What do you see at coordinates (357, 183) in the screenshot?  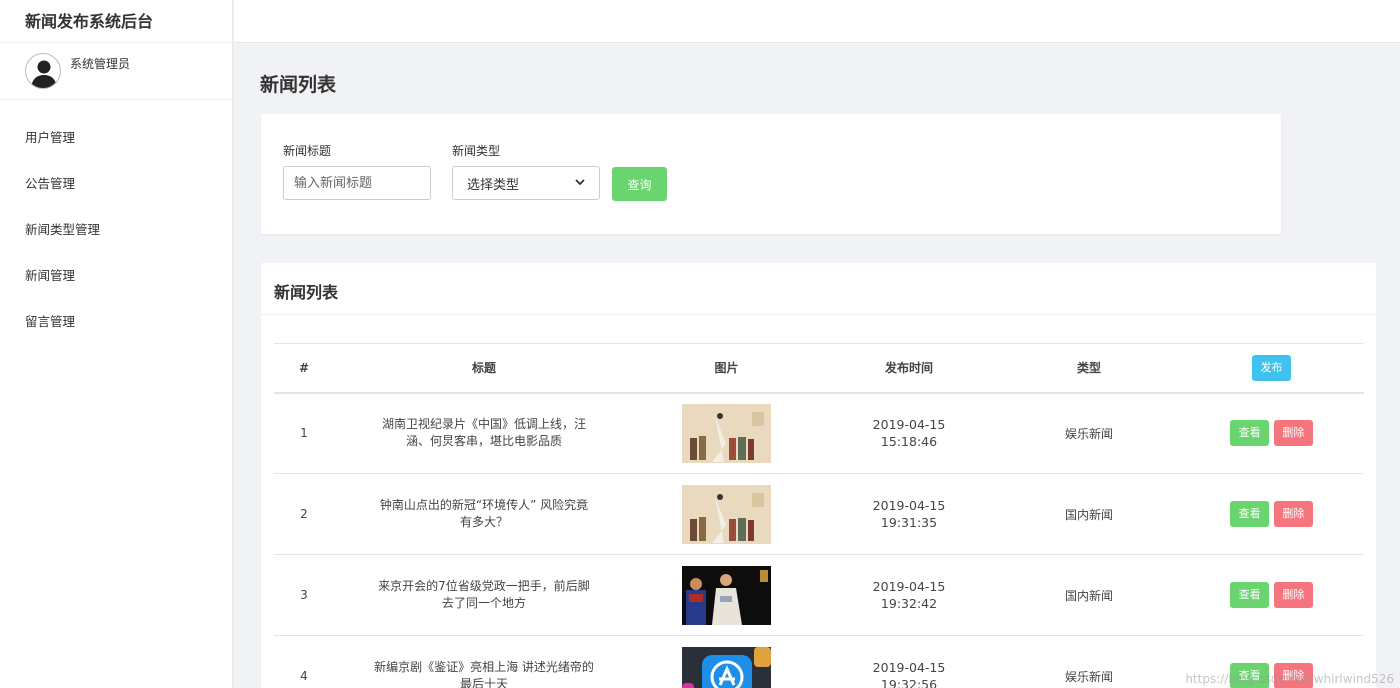 I see `title-search-input` at bounding box center [357, 183].